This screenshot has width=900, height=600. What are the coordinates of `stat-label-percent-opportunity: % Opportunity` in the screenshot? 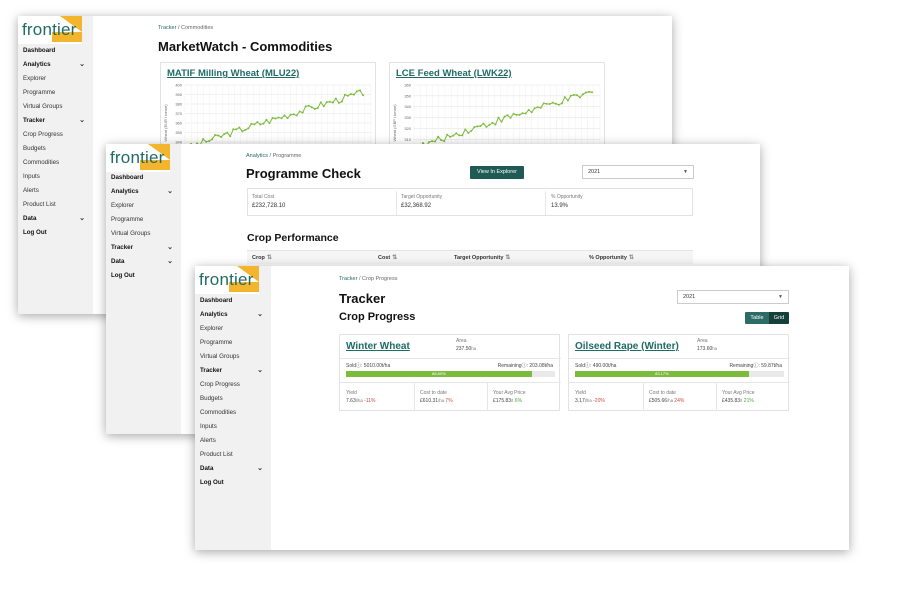 It's located at (567, 197).